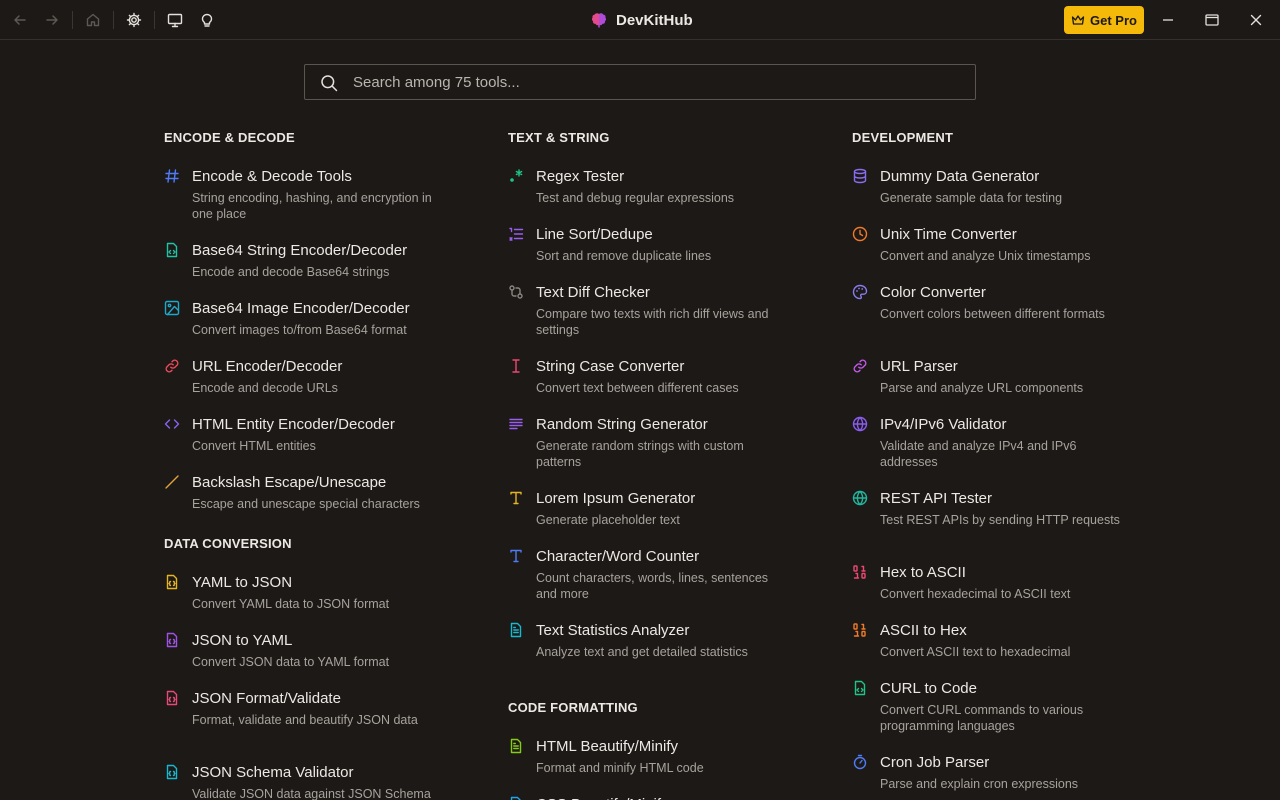 The image size is (1280, 800). I want to click on category-title: DATA CONVERSION, so click(228, 543).